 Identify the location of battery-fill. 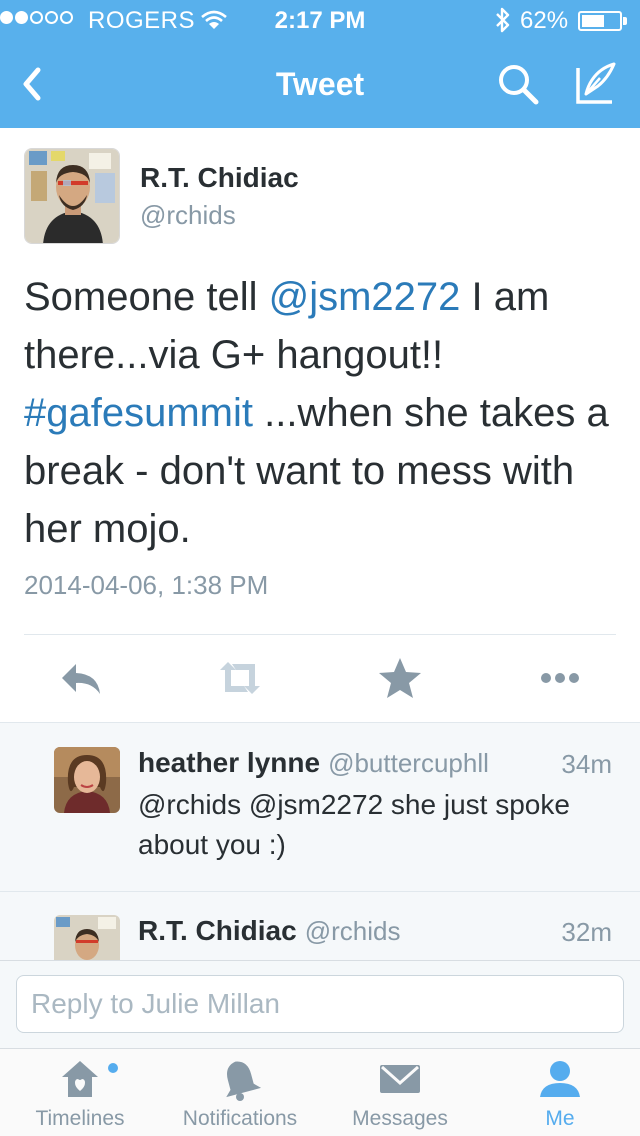
(593, 21).